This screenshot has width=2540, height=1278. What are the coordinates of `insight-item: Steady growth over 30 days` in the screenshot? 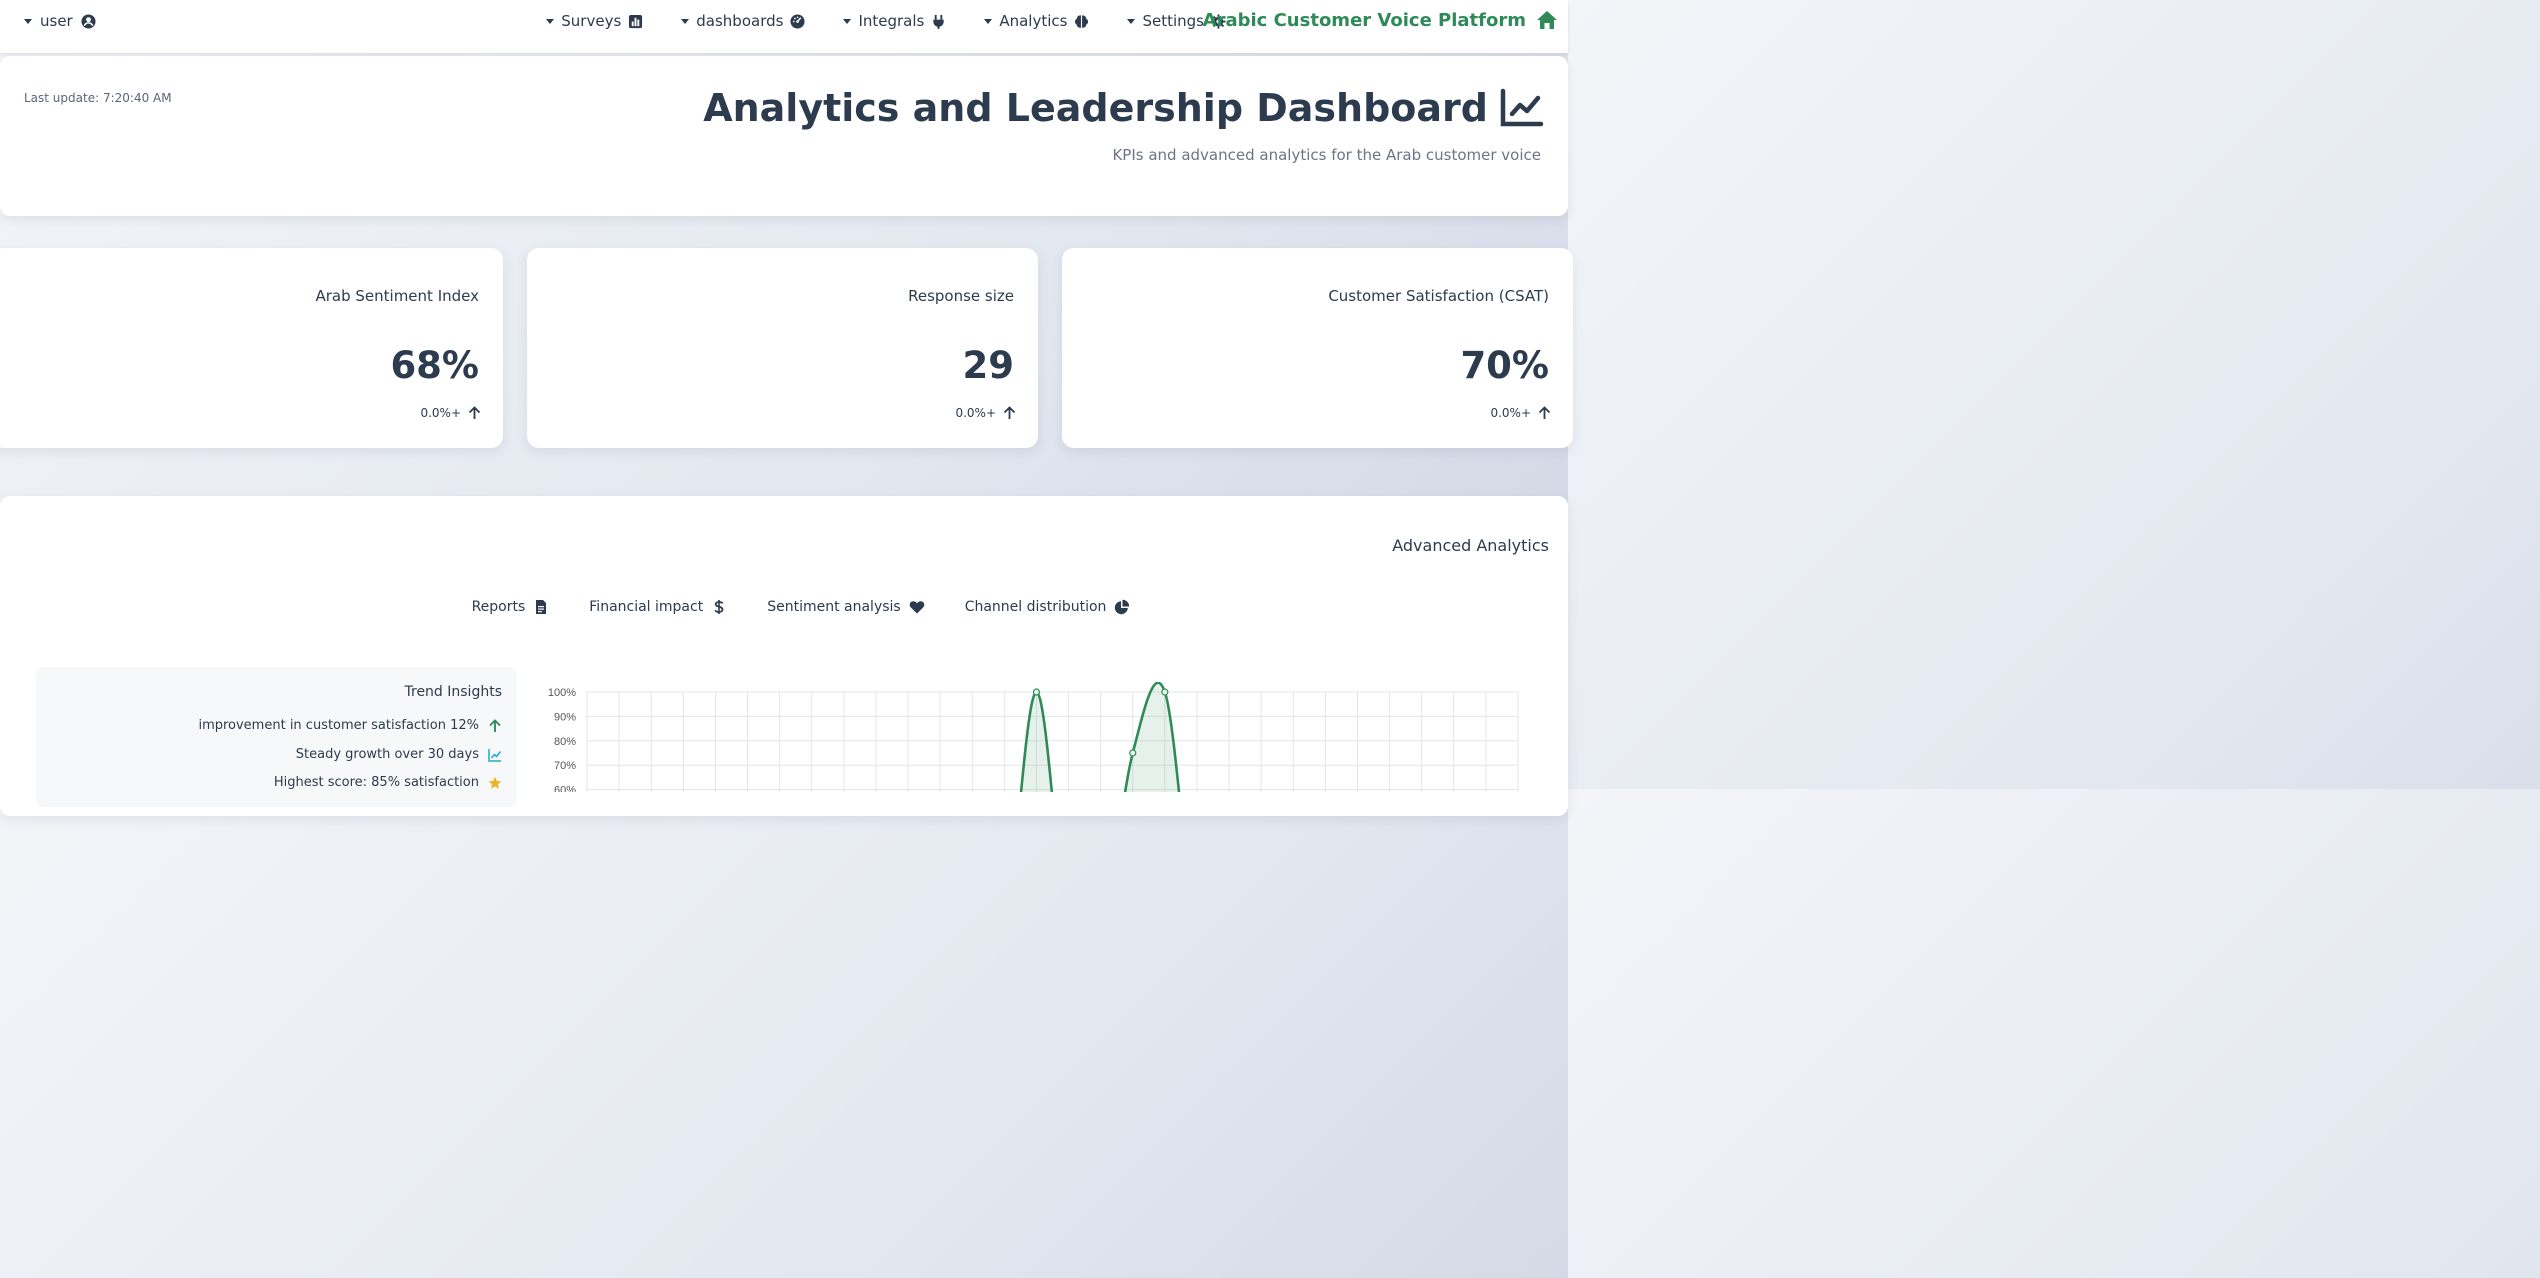 It's located at (399, 754).